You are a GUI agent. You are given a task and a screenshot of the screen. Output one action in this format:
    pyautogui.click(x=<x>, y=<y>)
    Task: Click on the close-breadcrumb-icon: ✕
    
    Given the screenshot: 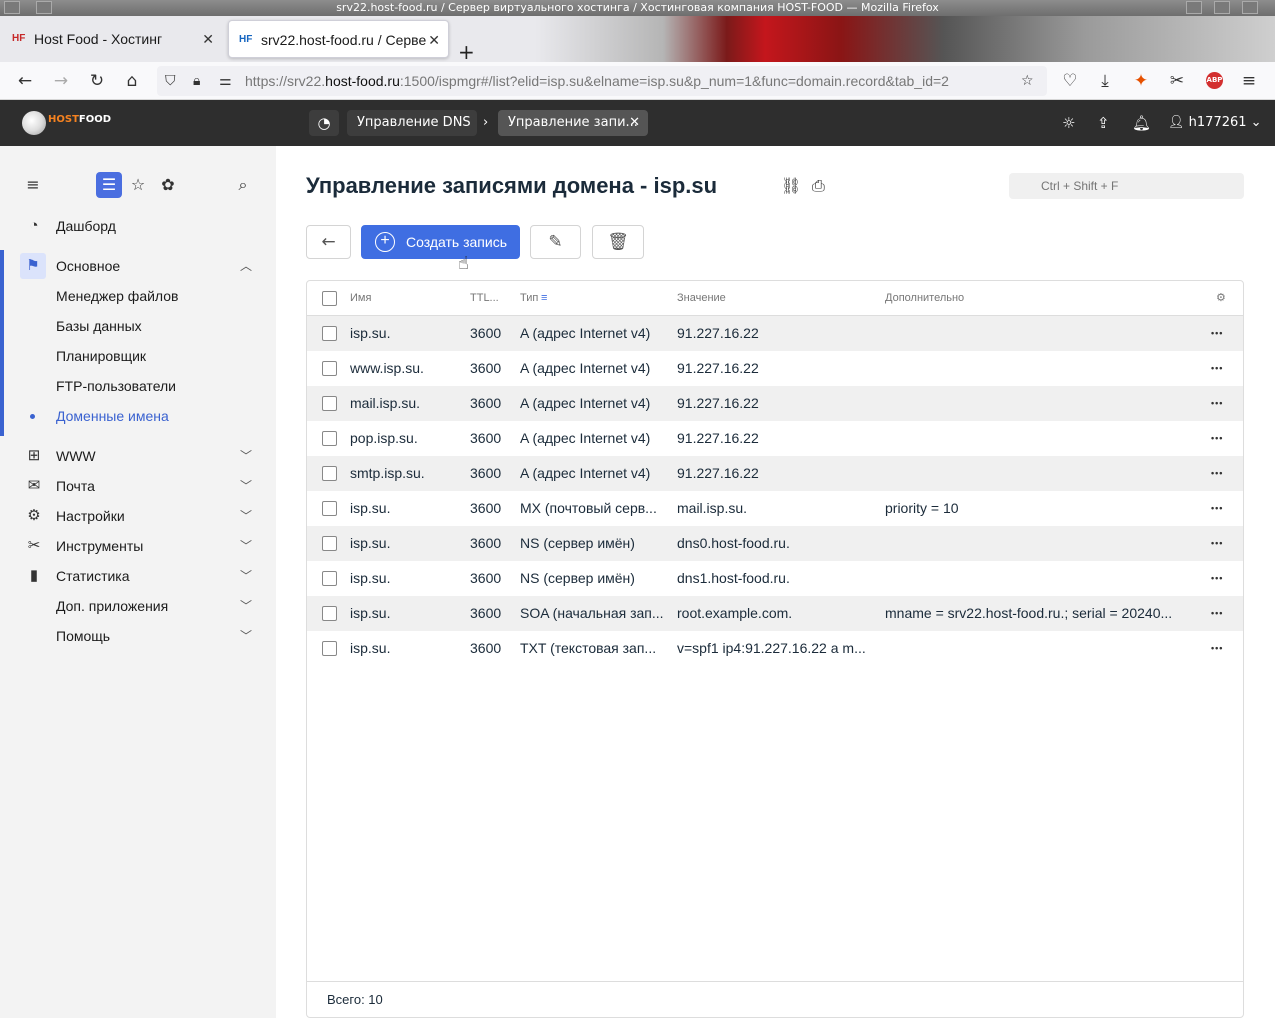 What is the action you would take?
    pyautogui.click(x=634, y=123)
    